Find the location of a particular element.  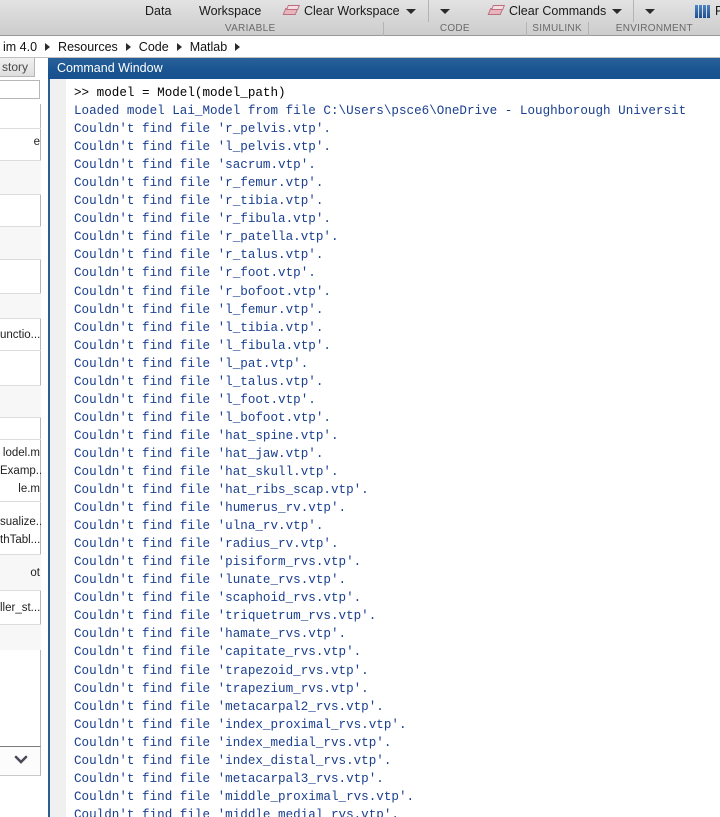

console-line: Couldn't find file 'r_patella.vtp'. is located at coordinates (206, 237).